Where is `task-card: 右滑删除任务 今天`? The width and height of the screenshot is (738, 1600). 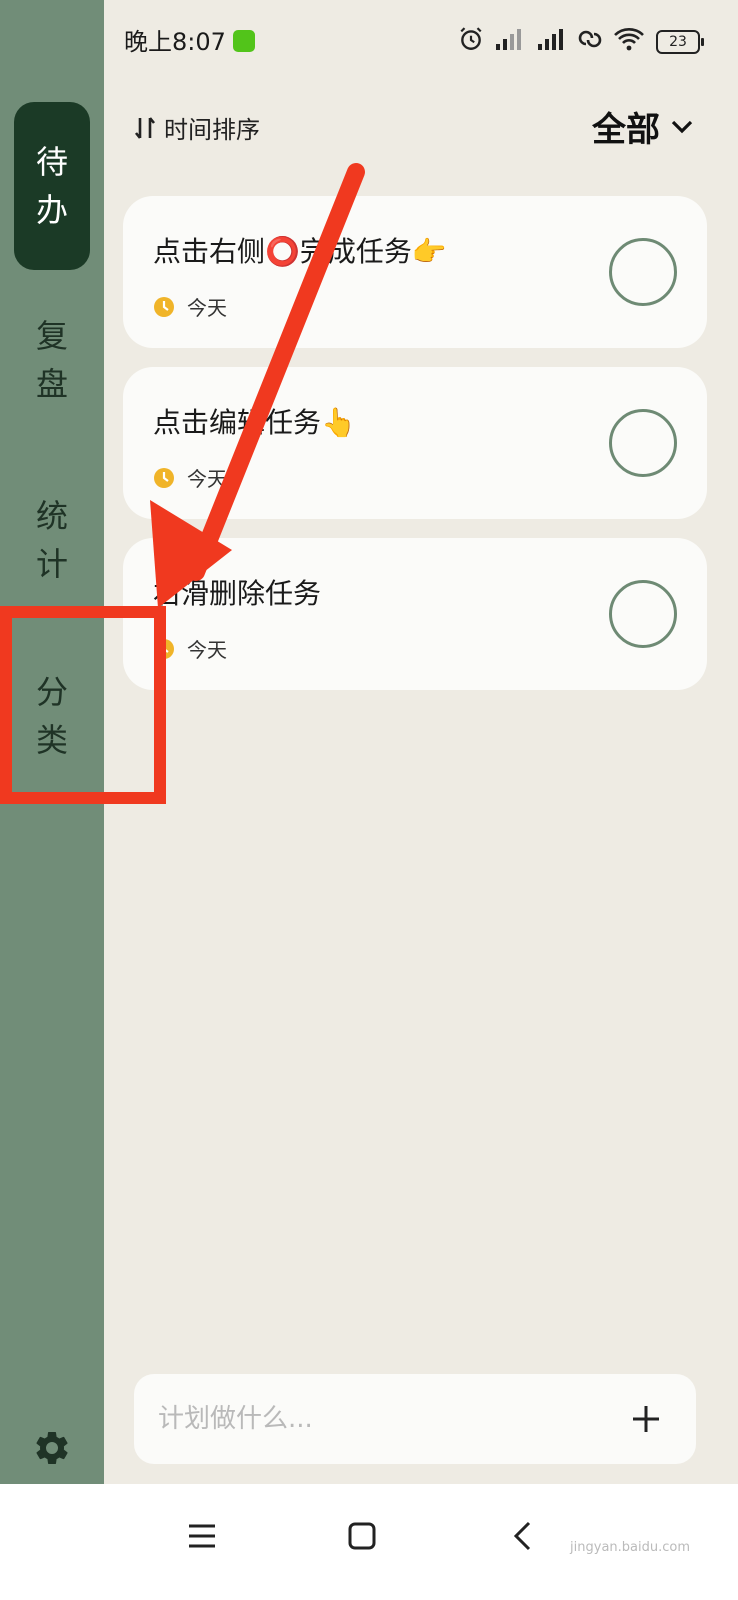
task-card: 右滑删除任务 今天 is located at coordinates (415, 614).